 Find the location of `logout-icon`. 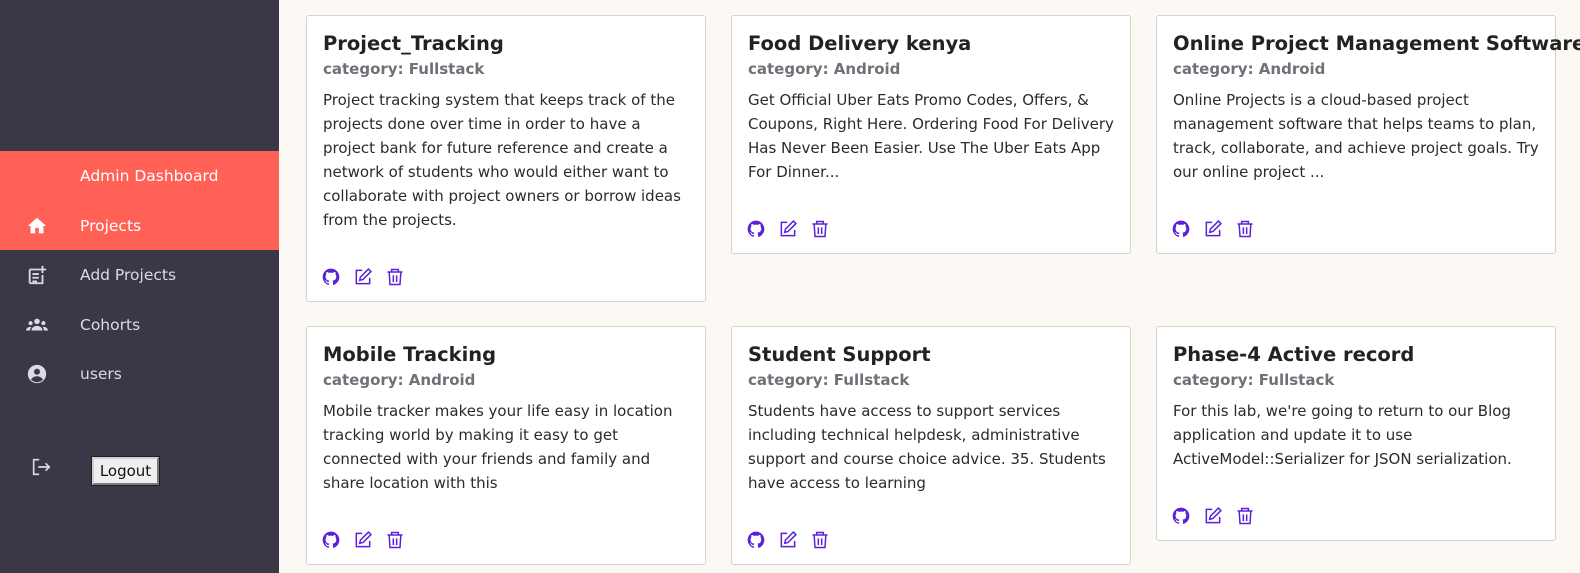

logout-icon is located at coordinates (41, 467).